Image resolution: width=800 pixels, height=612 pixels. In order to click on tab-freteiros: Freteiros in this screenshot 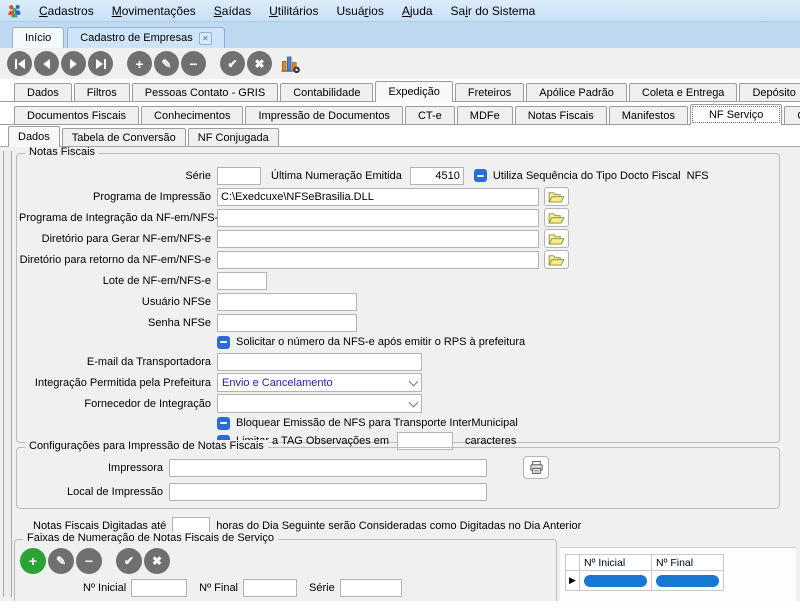, I will do `click(489, 92)`.